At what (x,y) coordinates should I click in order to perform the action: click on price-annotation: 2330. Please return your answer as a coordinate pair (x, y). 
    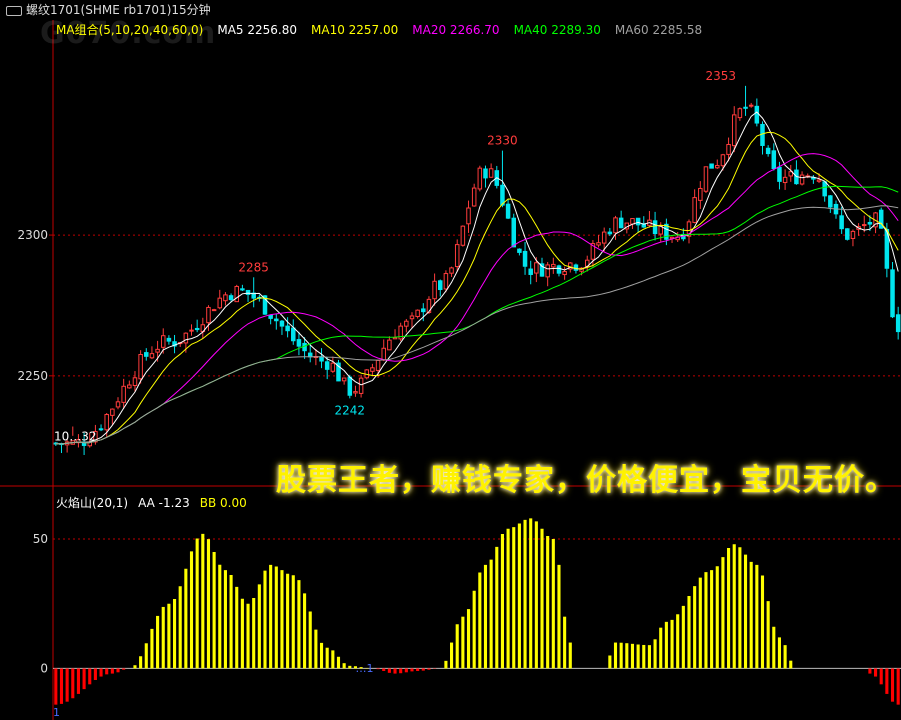
    Looking at the image, I should click on (502, 141).